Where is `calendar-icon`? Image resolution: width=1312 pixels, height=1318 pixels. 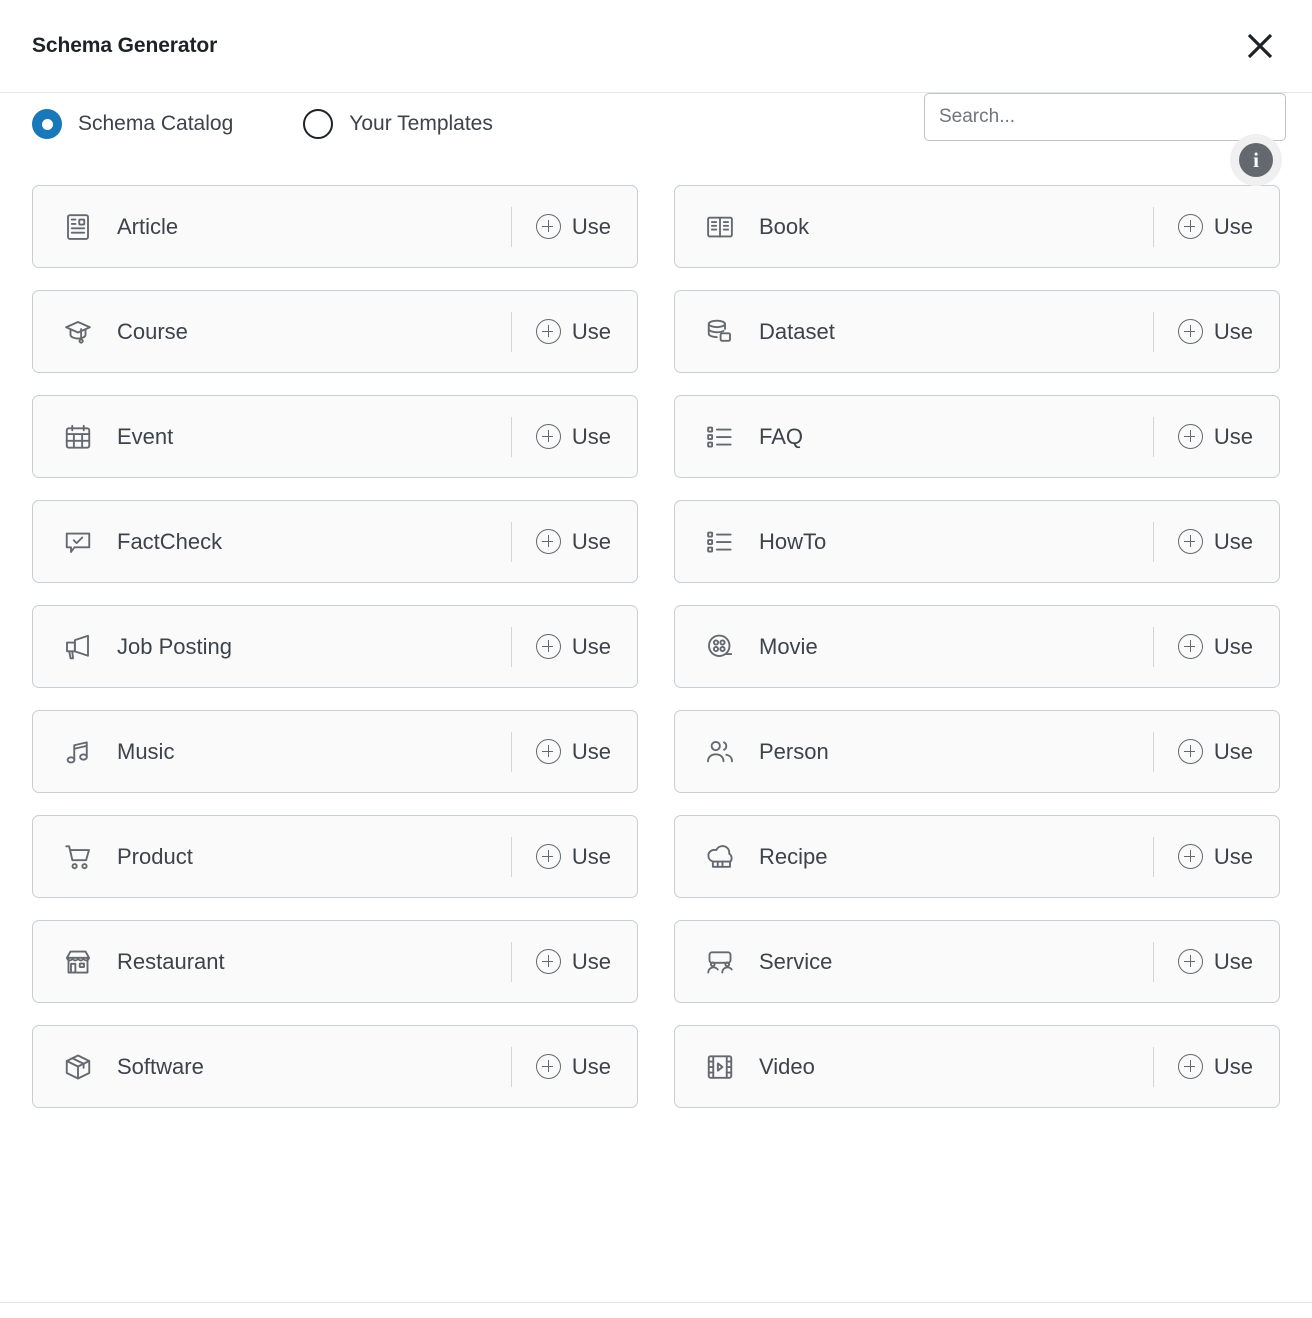 calendar-icon is located at coordinates (78, 437).